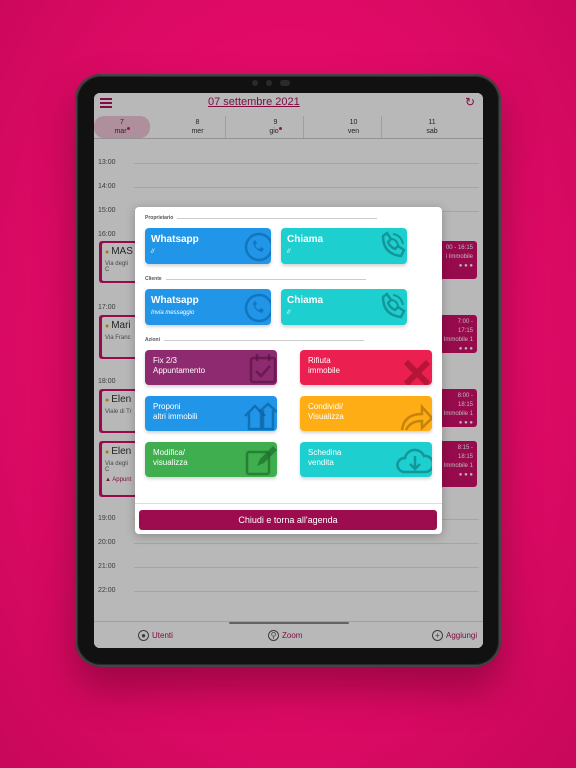 Image resolution: width=576 pixels, height=768 pixels. What do you see at coordinates (324, 365) in the screenshot?
I see `tile-label: Rifiuta immobile` at bounding box center [324, 365].